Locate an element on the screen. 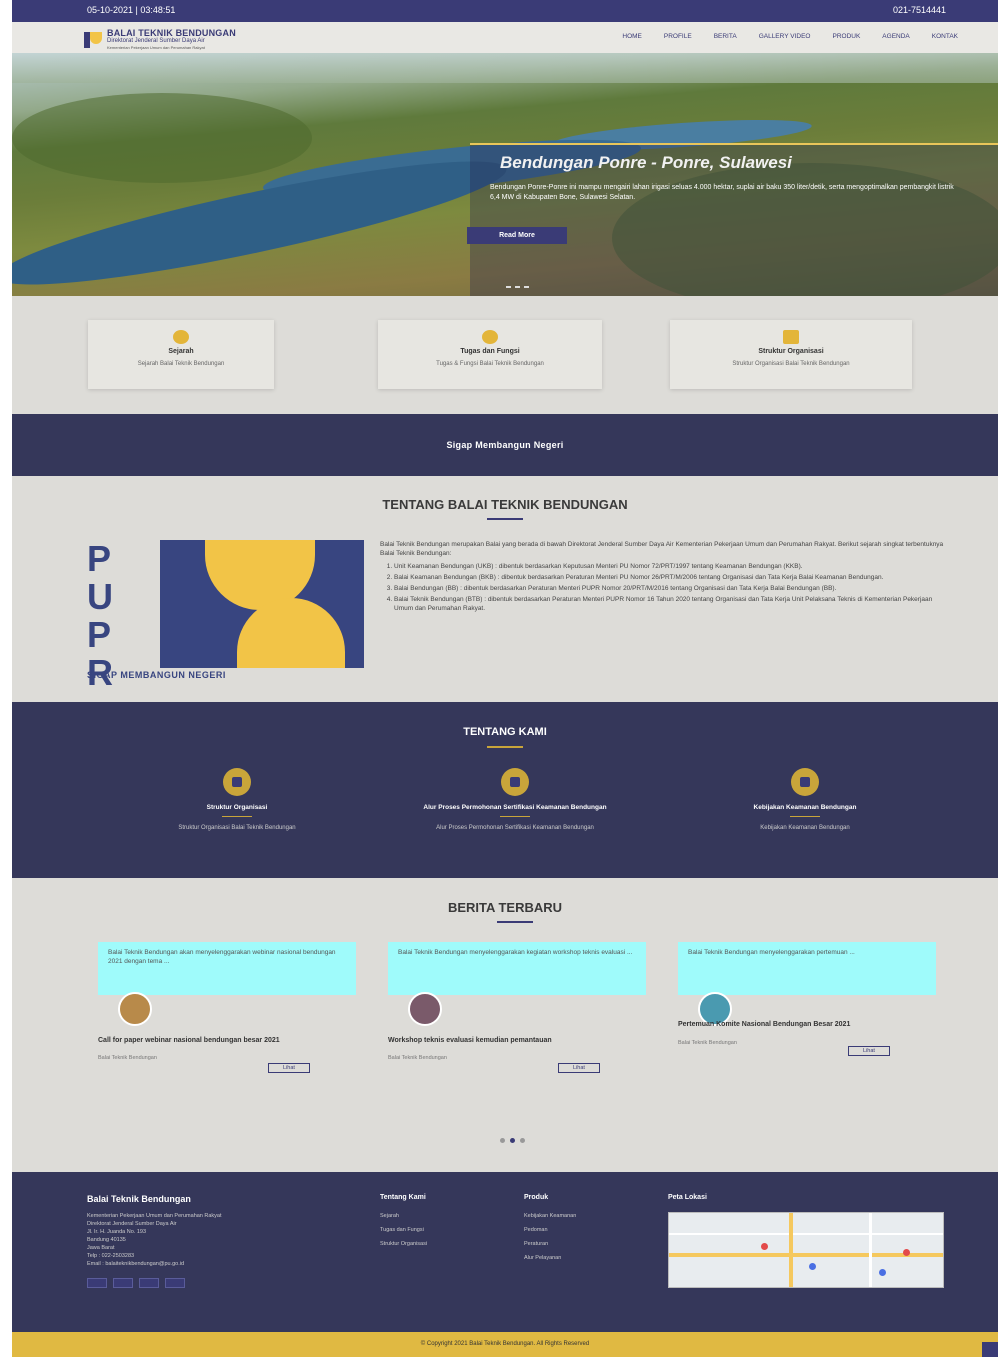 Image resolution: width=998 pixels, height=1357 pixels. kami-item-title: Kebijakan Keamanan Bendungan is located at coordinates (805, 807).